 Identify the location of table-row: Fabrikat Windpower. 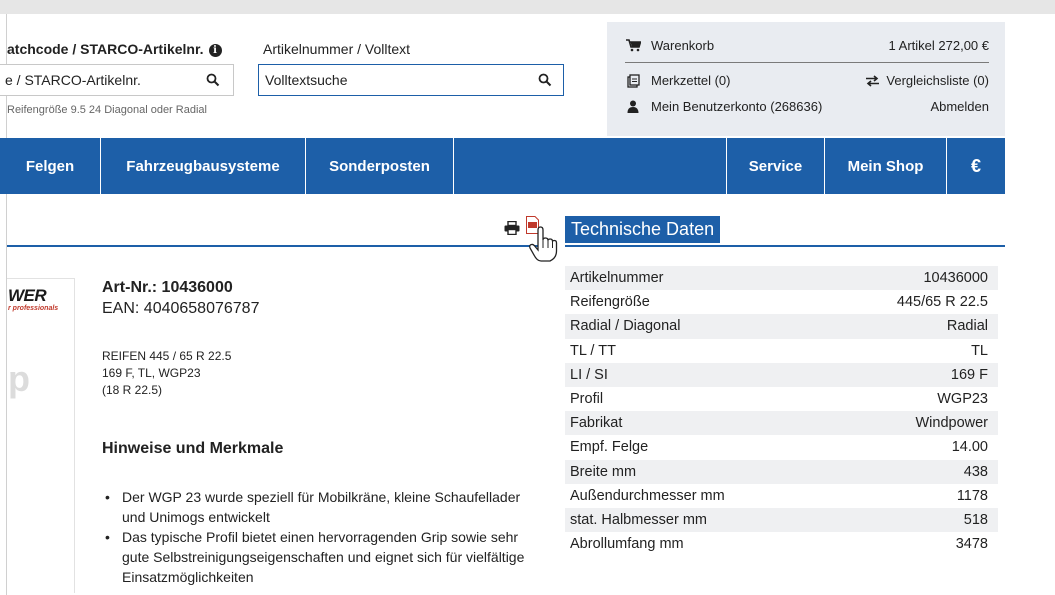
(781, 423).